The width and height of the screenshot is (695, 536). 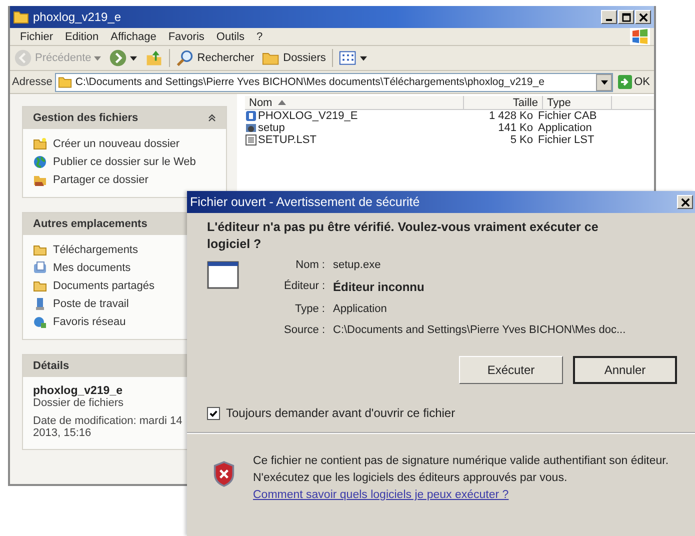 I want to click on application-icon, so click(x=251, y=128).